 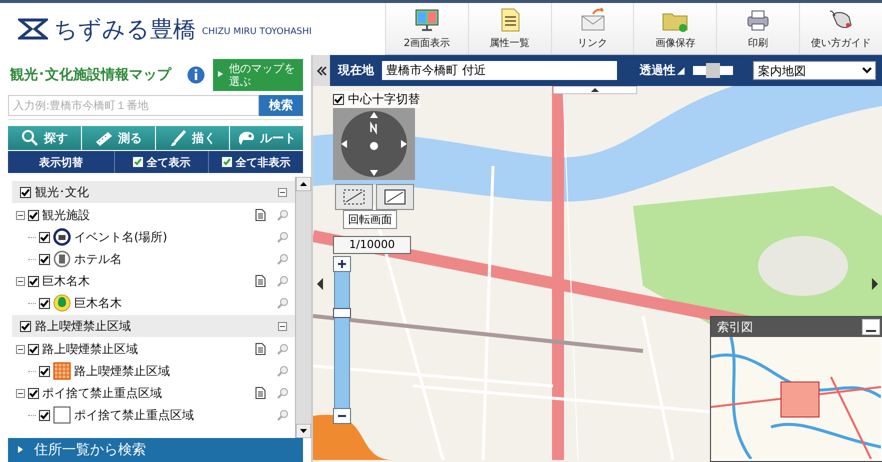 What do you see at coordinates (303, 307) in the screenshot?
I see `scrollbar` at bounding box center [303, 307].